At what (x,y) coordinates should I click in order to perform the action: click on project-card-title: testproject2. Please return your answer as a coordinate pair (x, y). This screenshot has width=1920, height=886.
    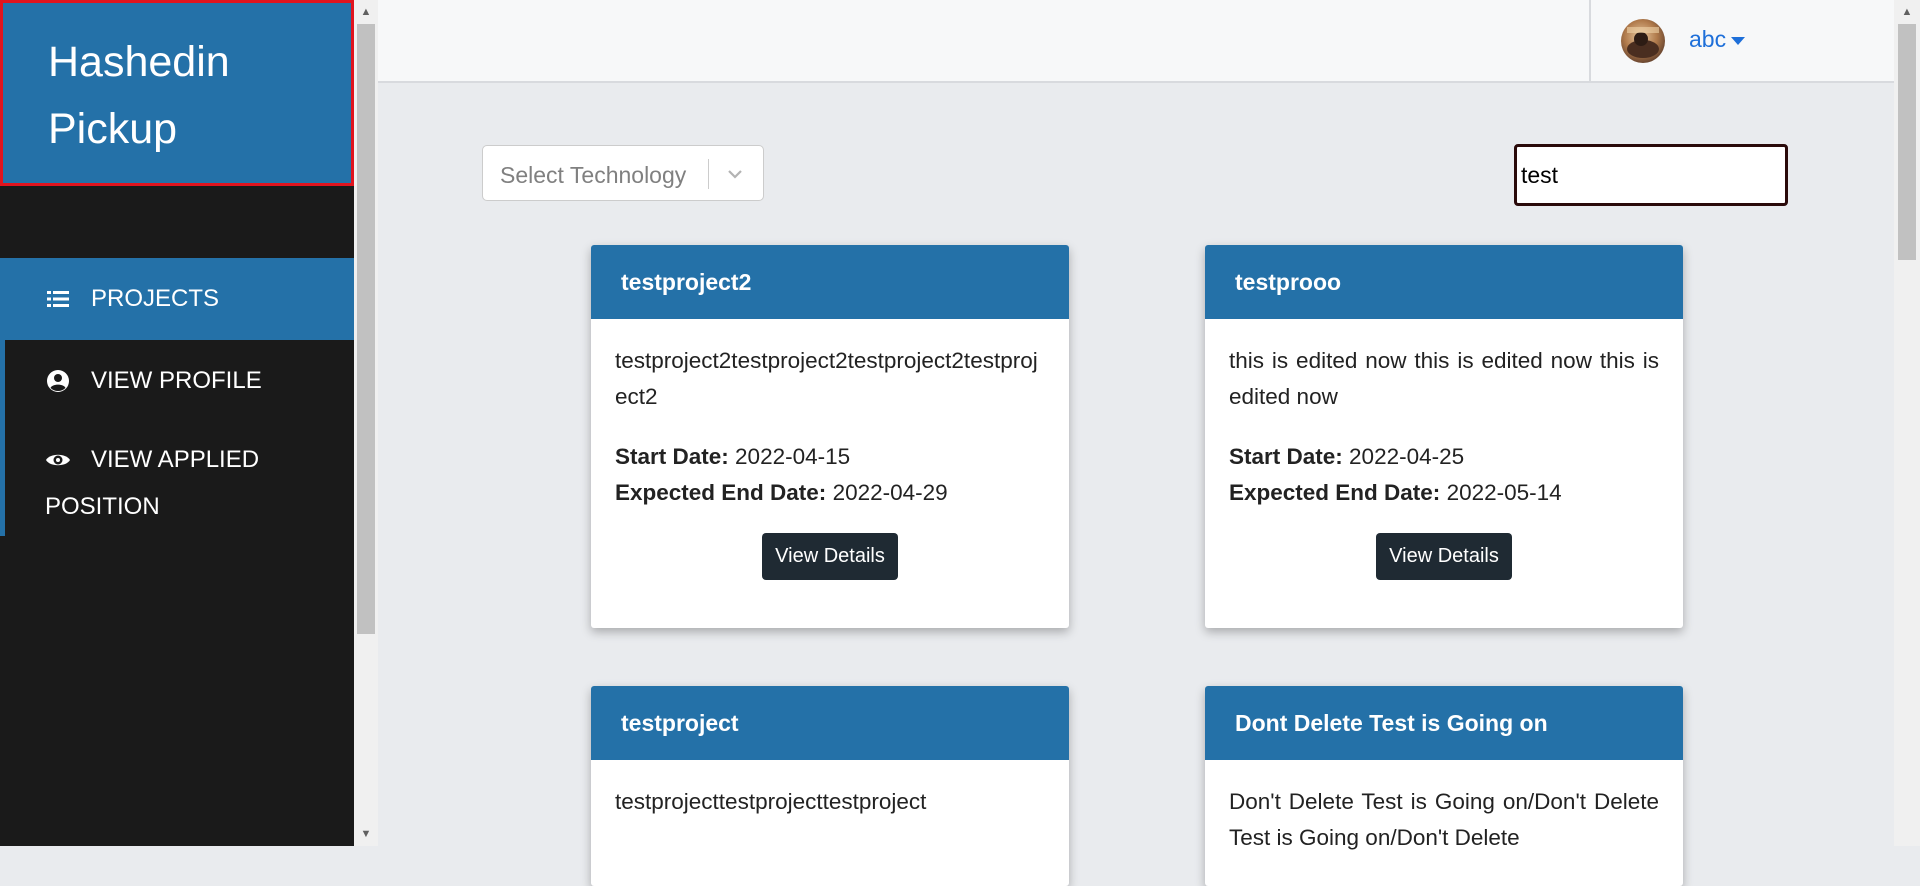
    Looking at the image, I should click on (830, 282).